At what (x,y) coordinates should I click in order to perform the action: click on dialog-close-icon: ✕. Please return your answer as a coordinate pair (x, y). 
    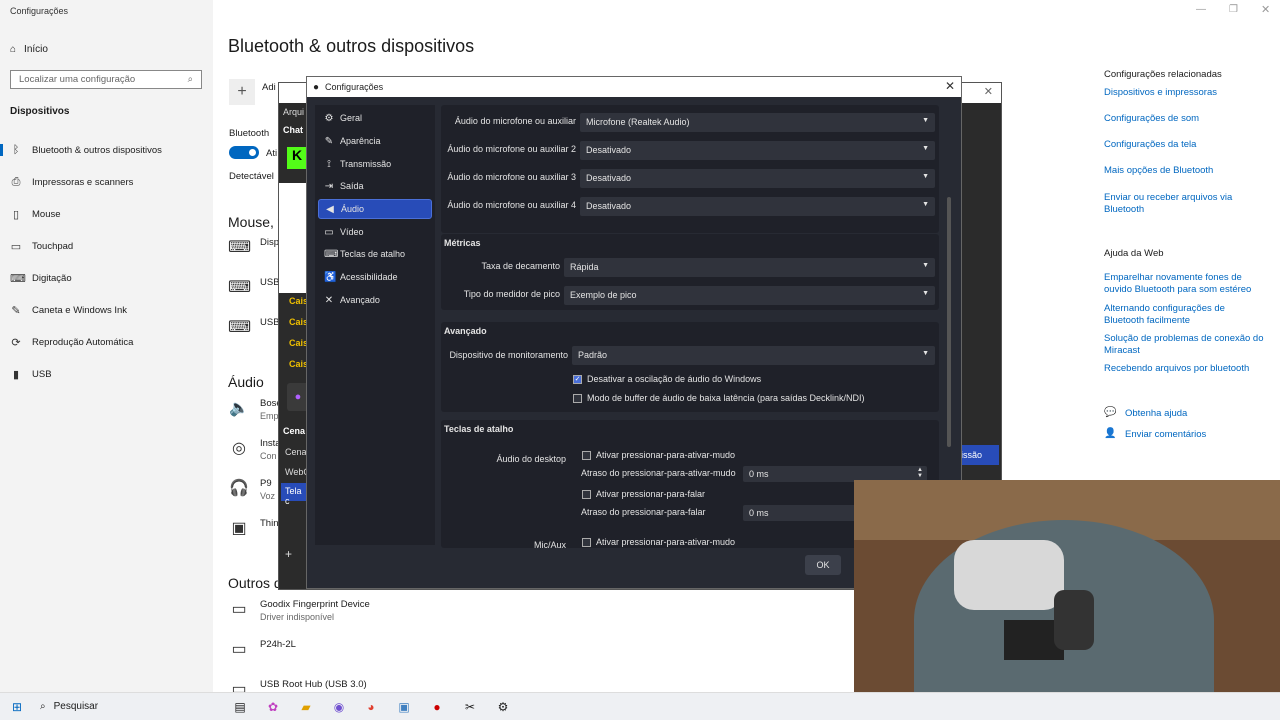
    Looking at the image, I should click on (950, 86).